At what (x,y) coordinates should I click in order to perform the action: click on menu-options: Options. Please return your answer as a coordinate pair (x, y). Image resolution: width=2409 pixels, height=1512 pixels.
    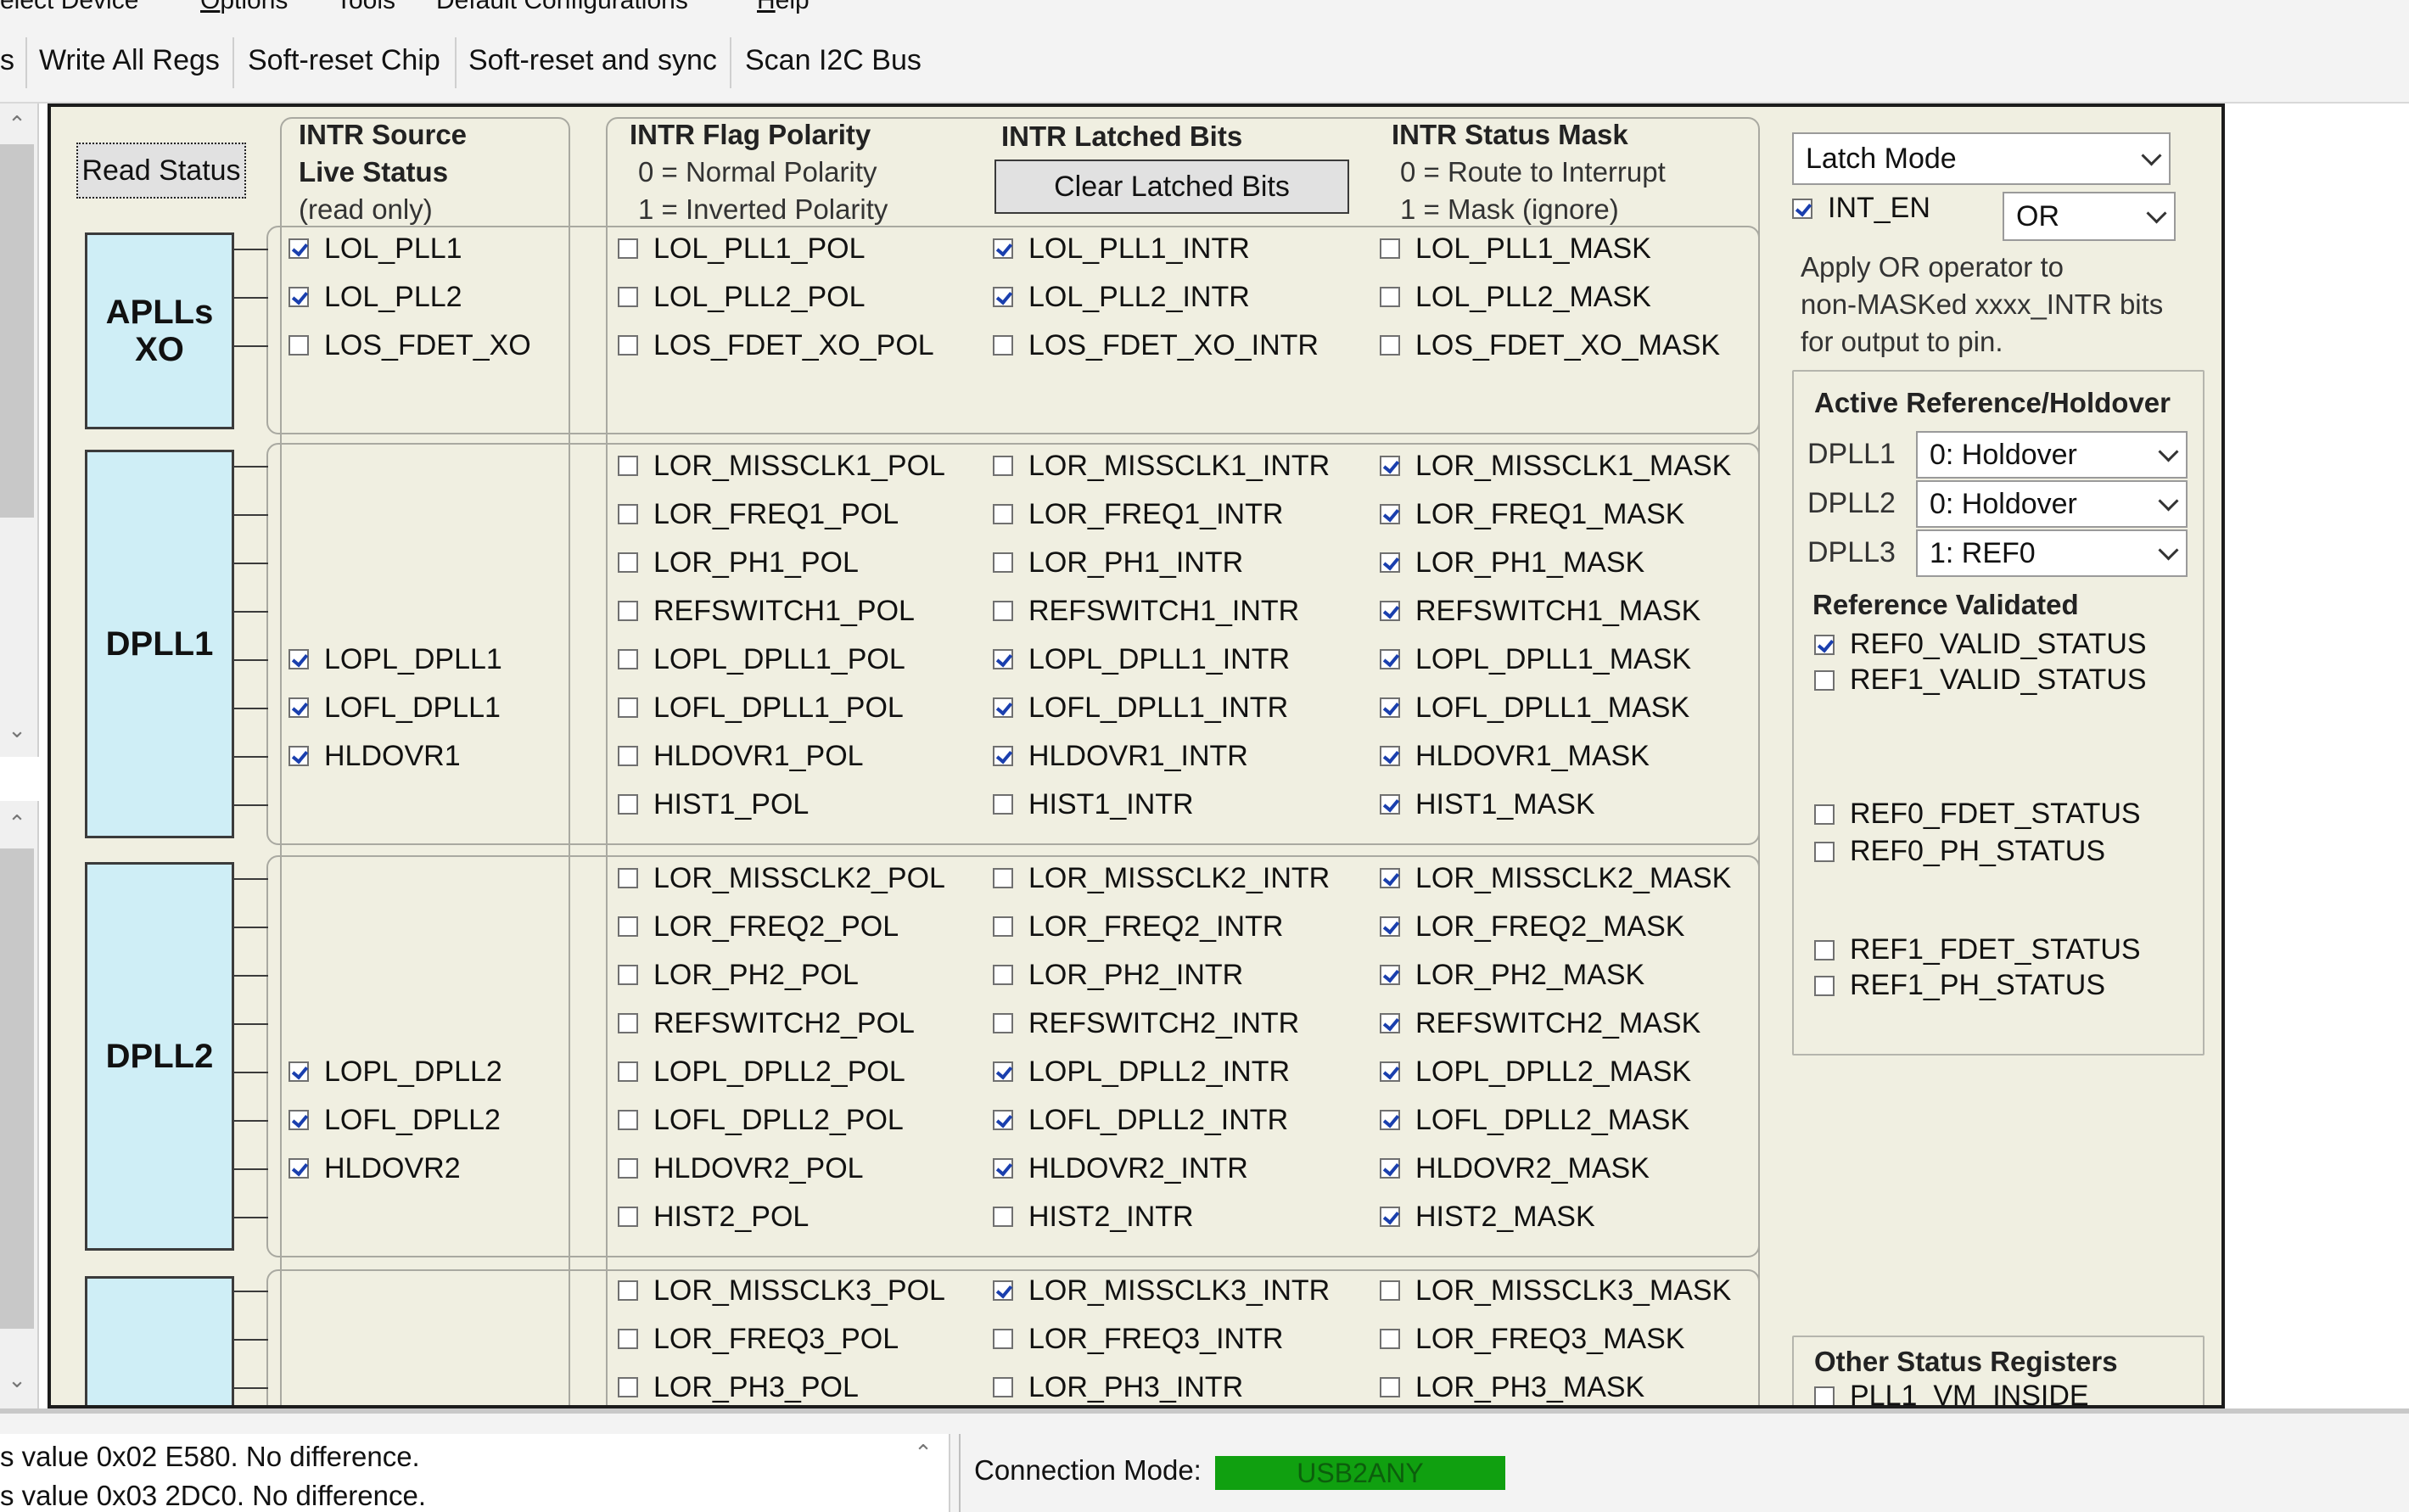
    Looking at the image, I should click on (244, 8).